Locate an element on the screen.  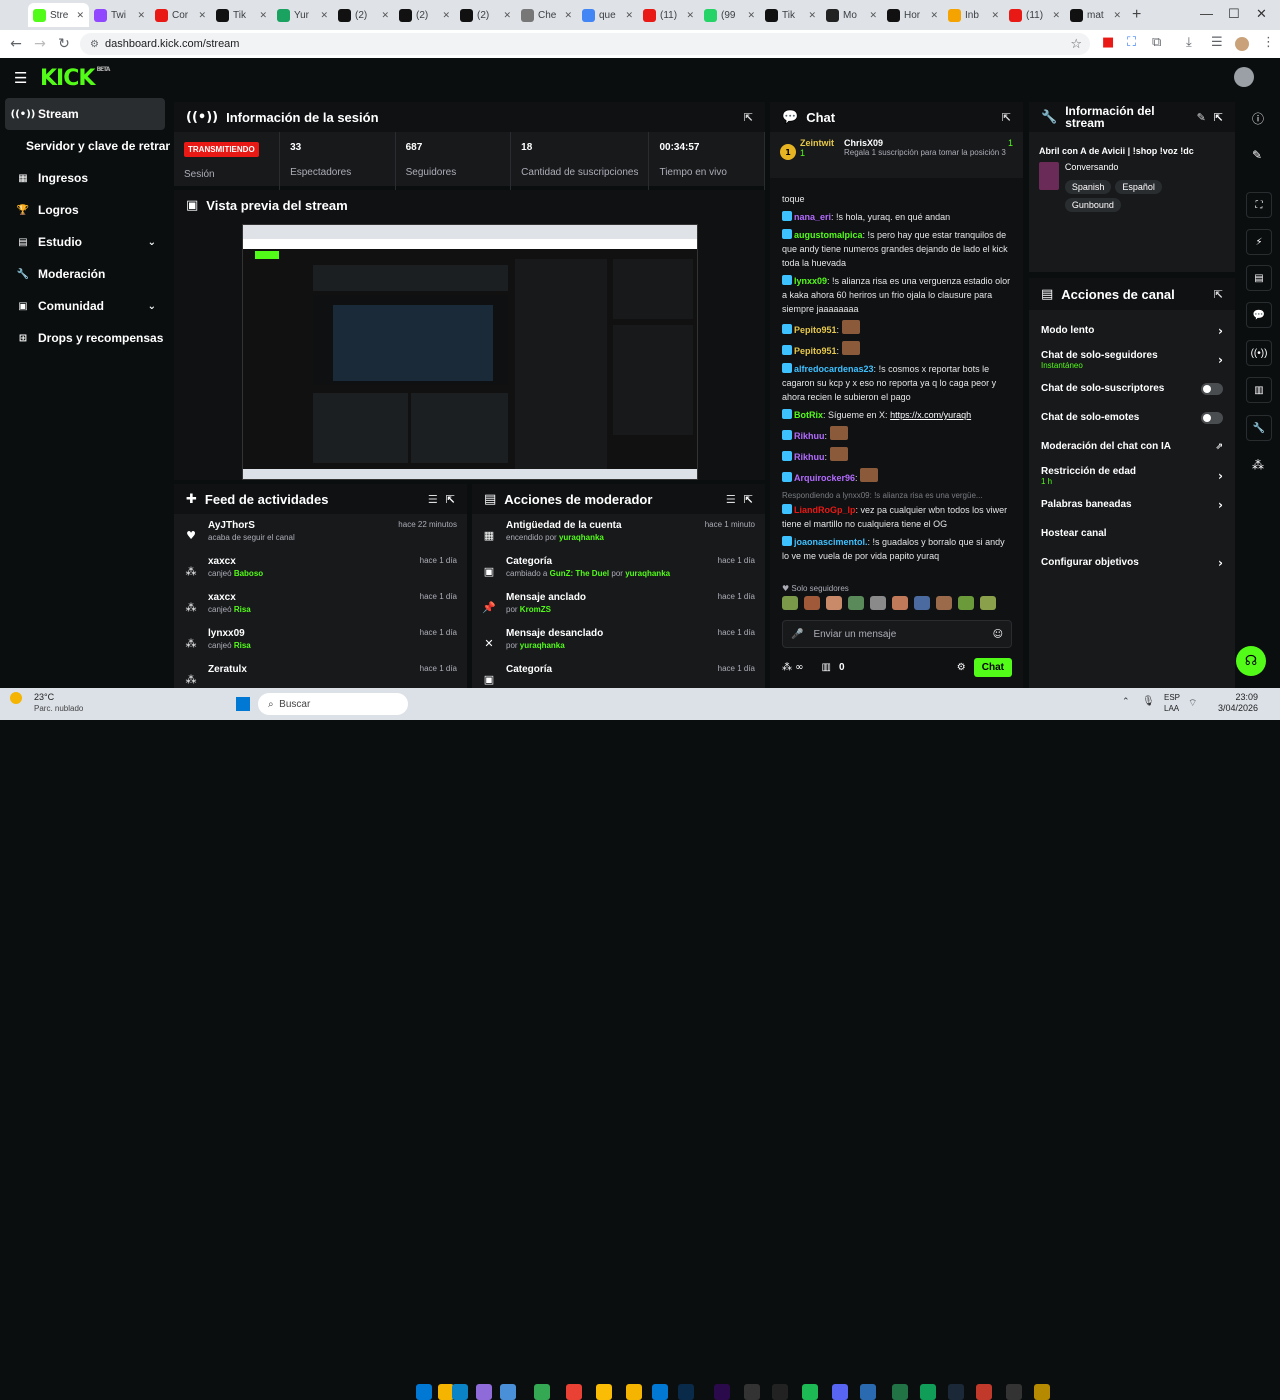
back-icon: ← is located at coordinates (16, 44).